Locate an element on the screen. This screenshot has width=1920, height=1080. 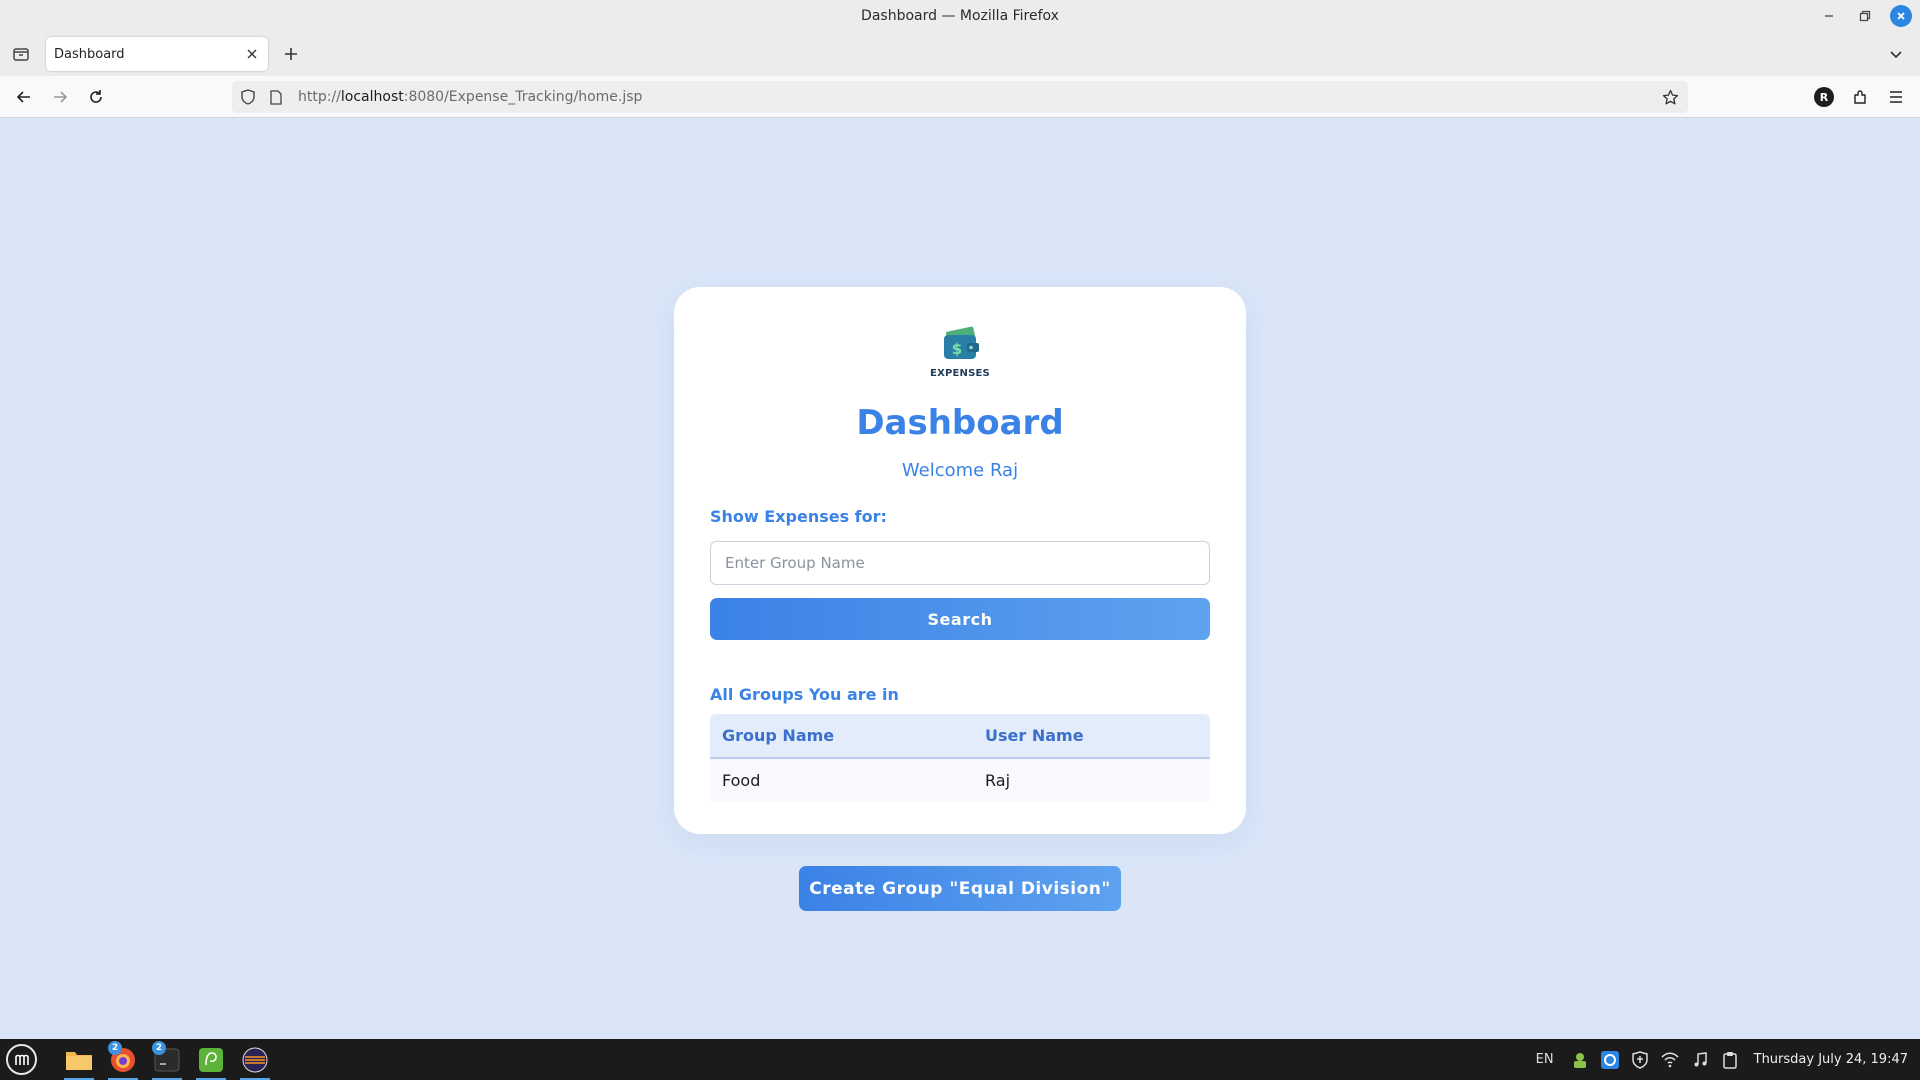
taskbar-firefox: 2 is located at coordinates (123, 1060).